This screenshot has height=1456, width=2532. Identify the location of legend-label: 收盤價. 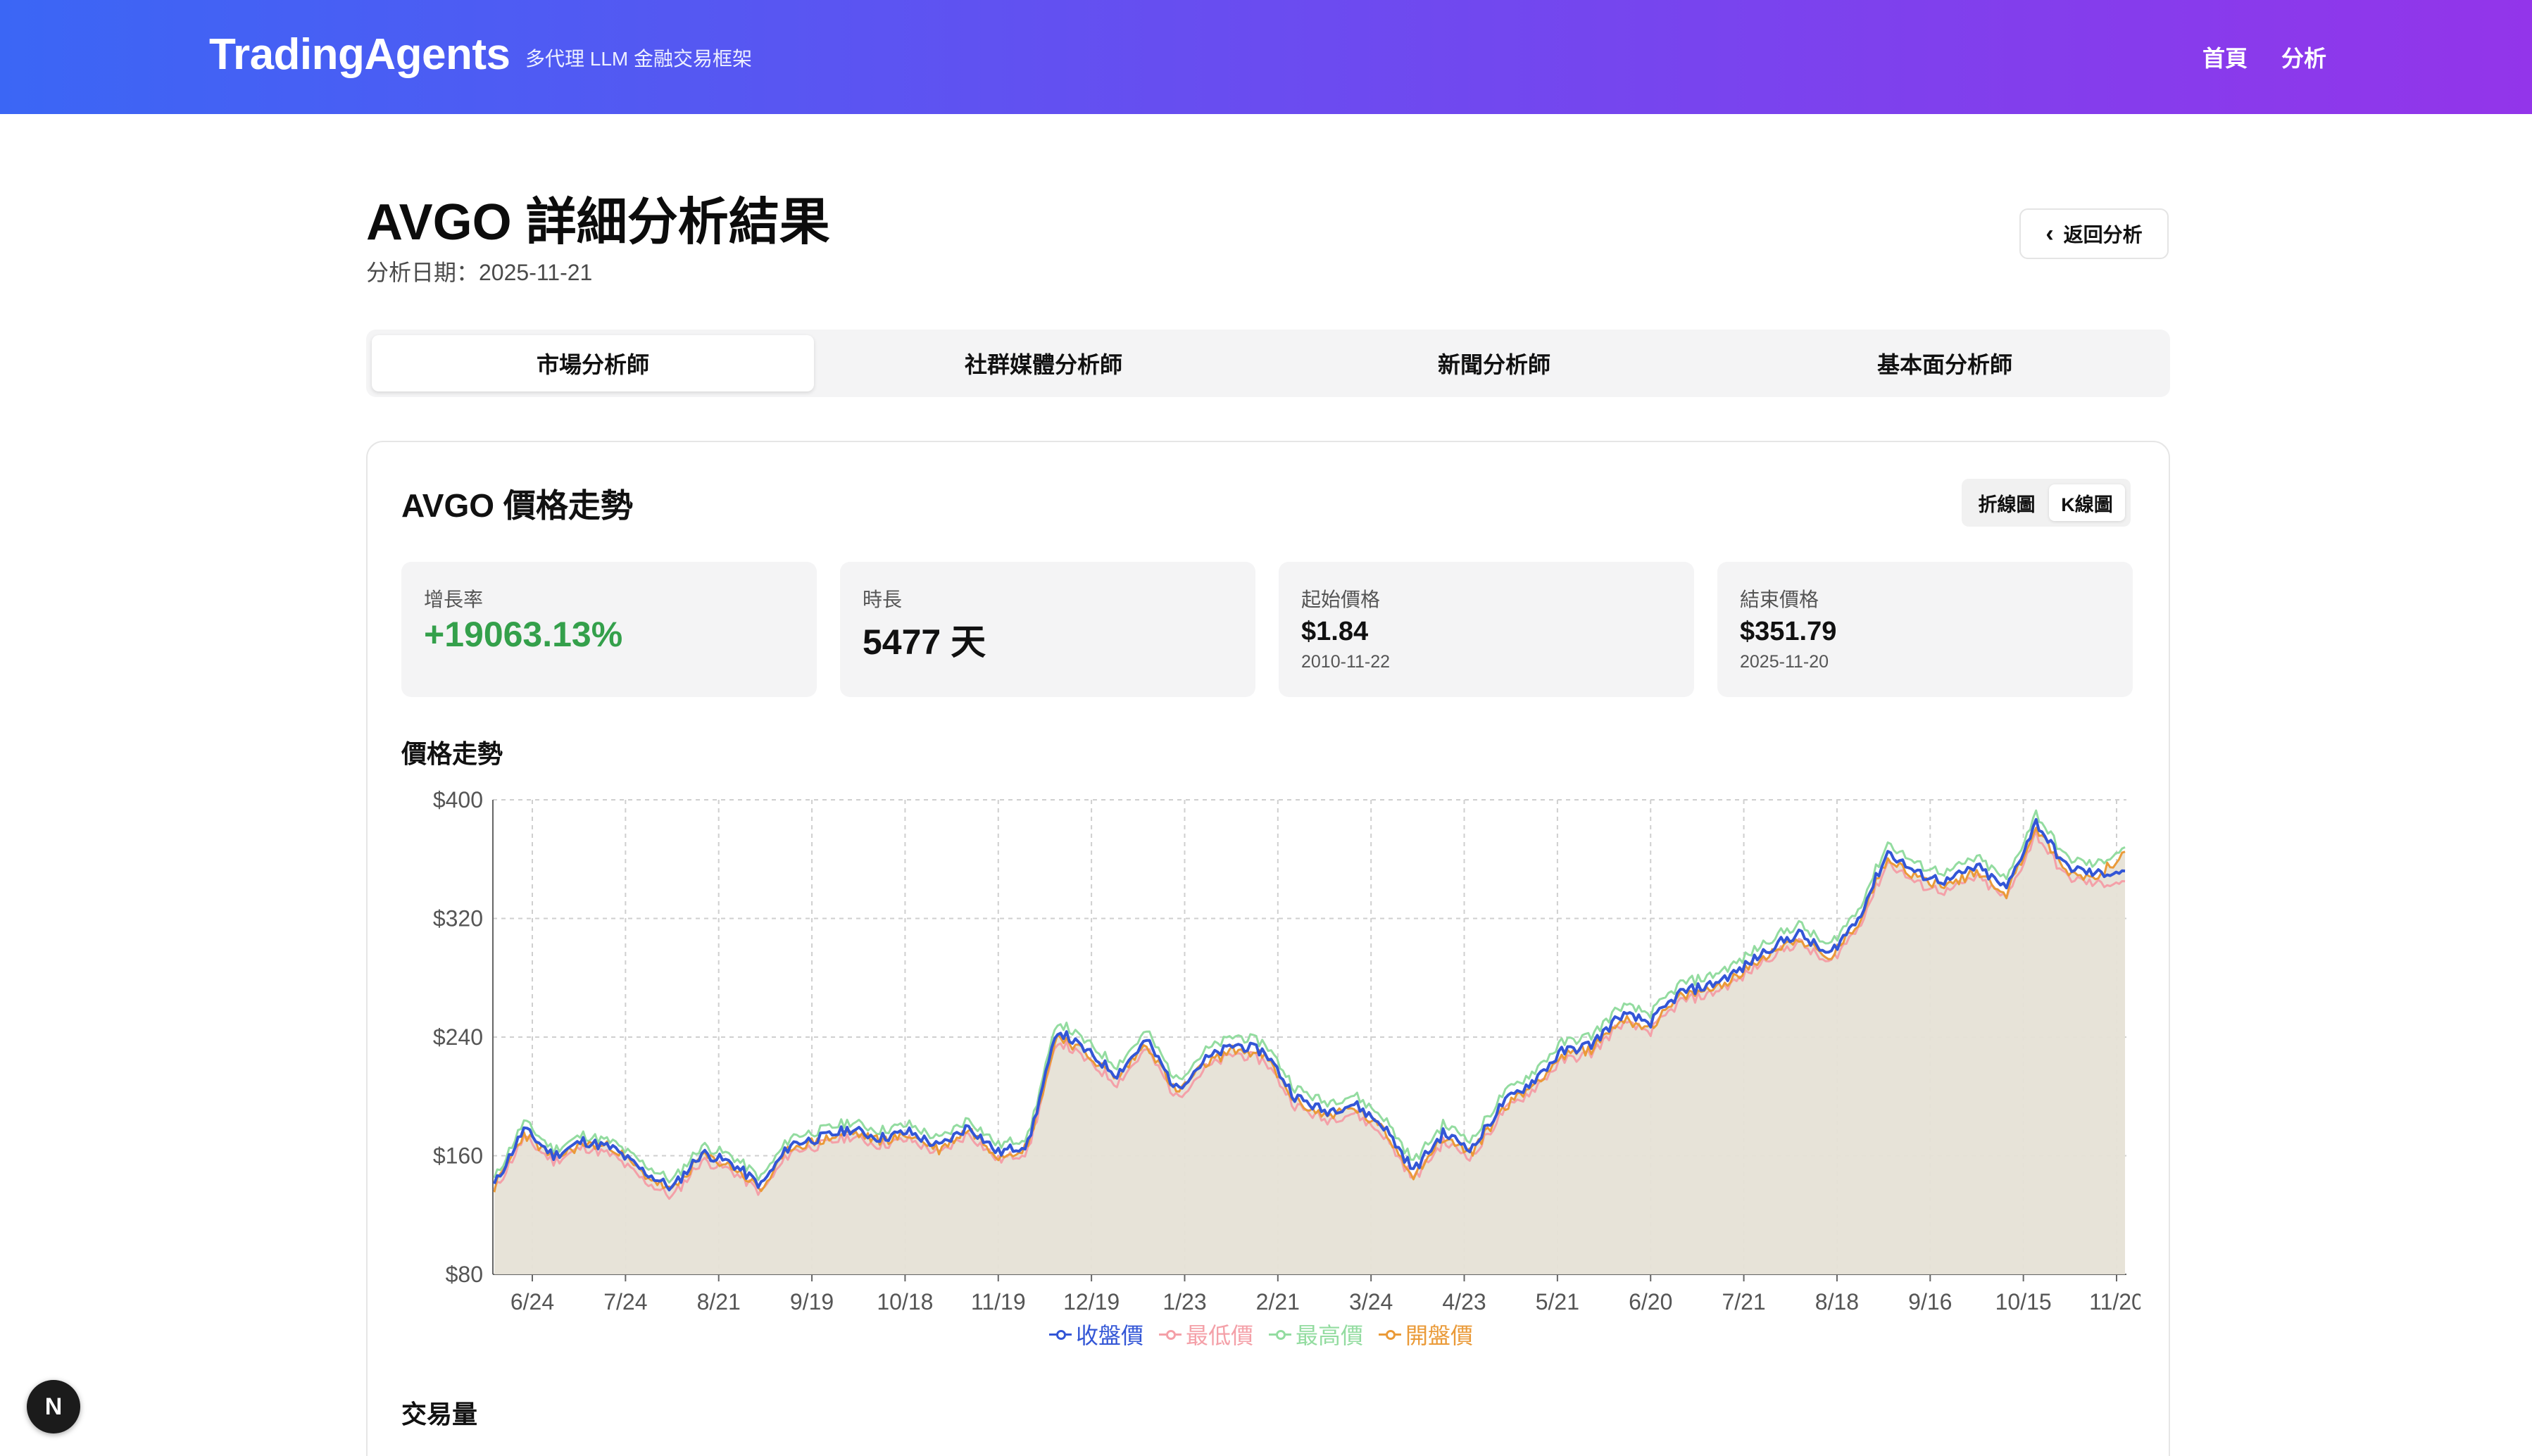
(1110, 1335).